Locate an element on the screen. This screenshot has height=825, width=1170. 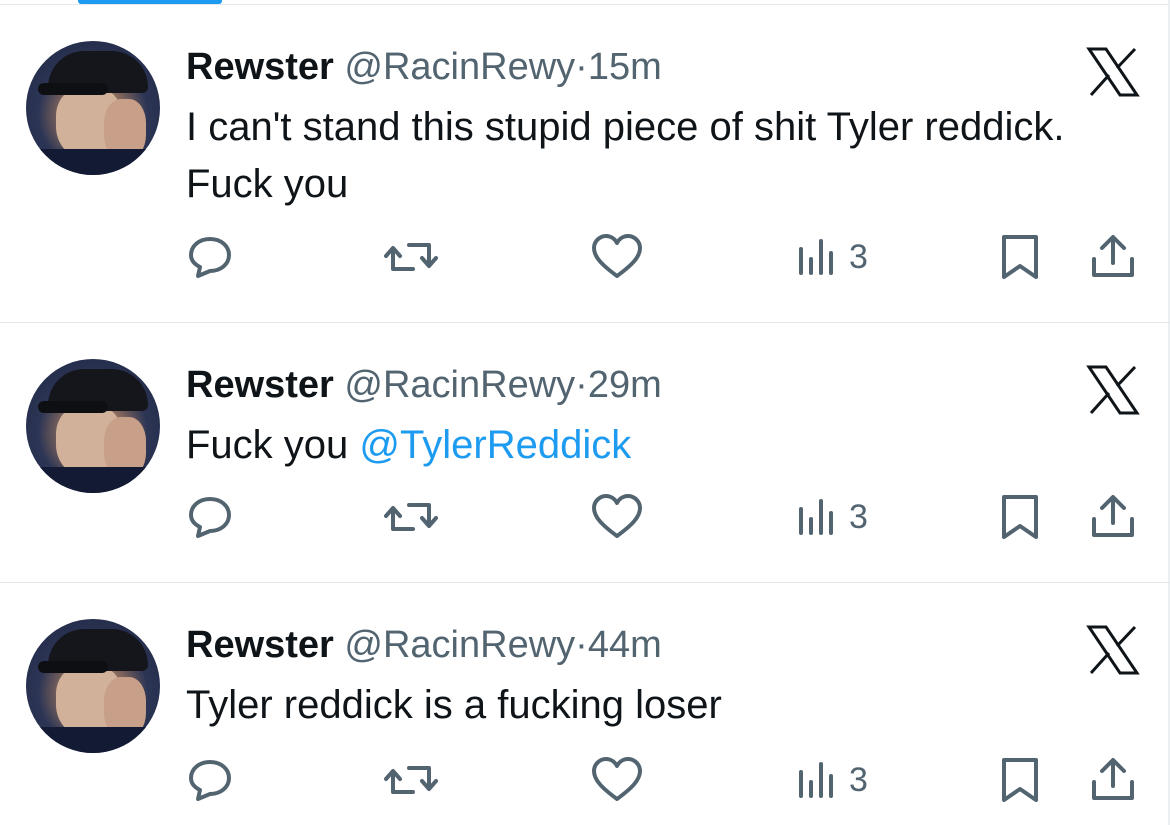
tweet-text: Tyler reddick is a fucking loser is located at coordinates (636, 705).